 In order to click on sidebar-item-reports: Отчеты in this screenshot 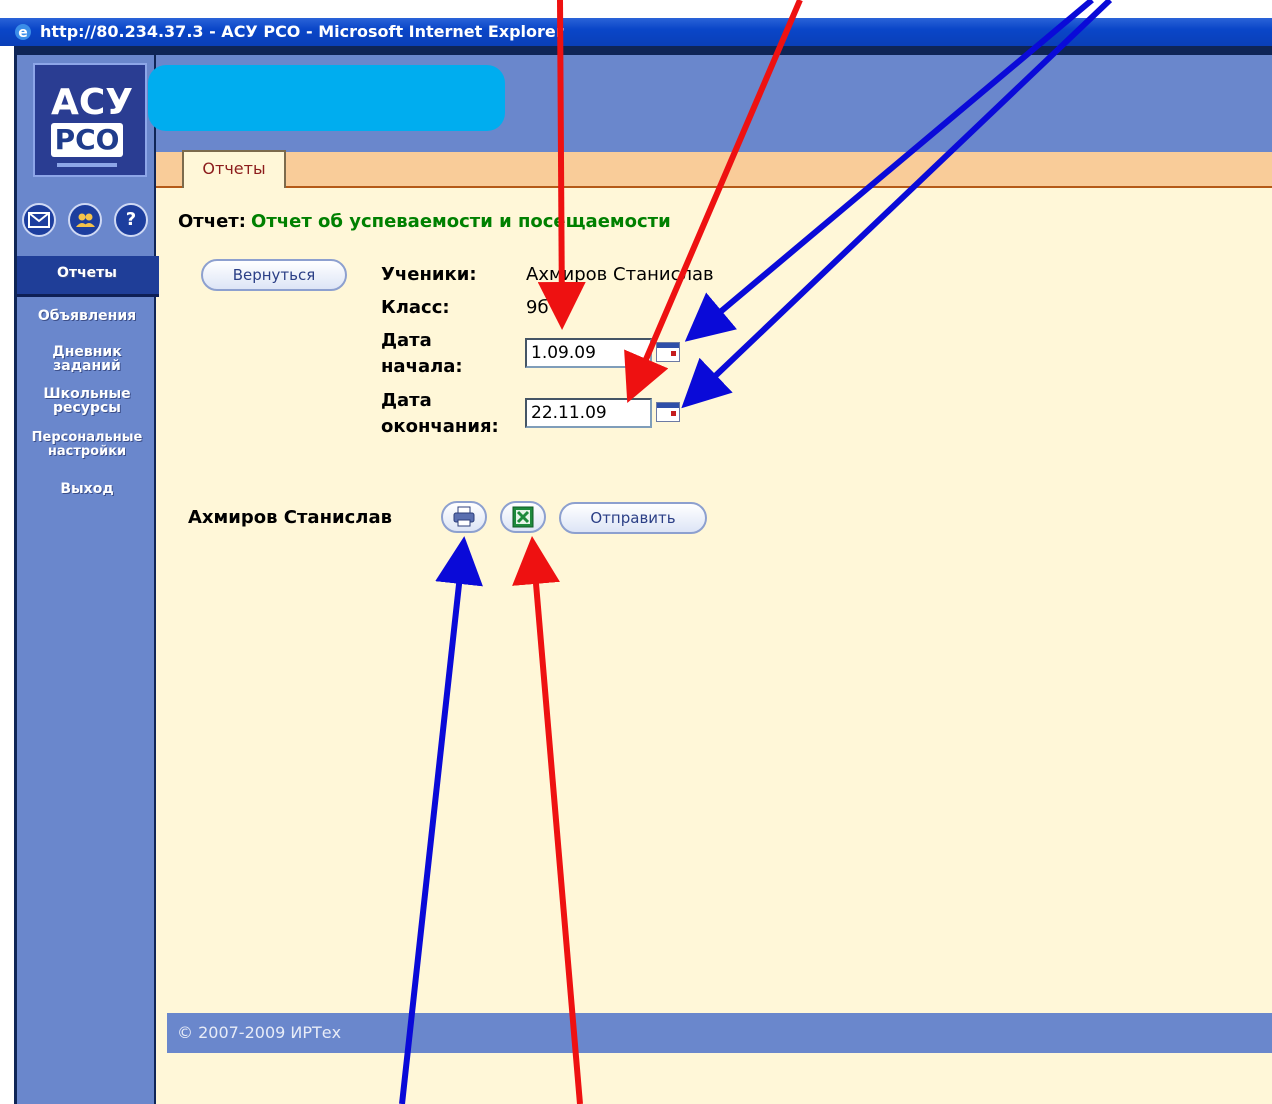, I will do `click(87, 273)`.